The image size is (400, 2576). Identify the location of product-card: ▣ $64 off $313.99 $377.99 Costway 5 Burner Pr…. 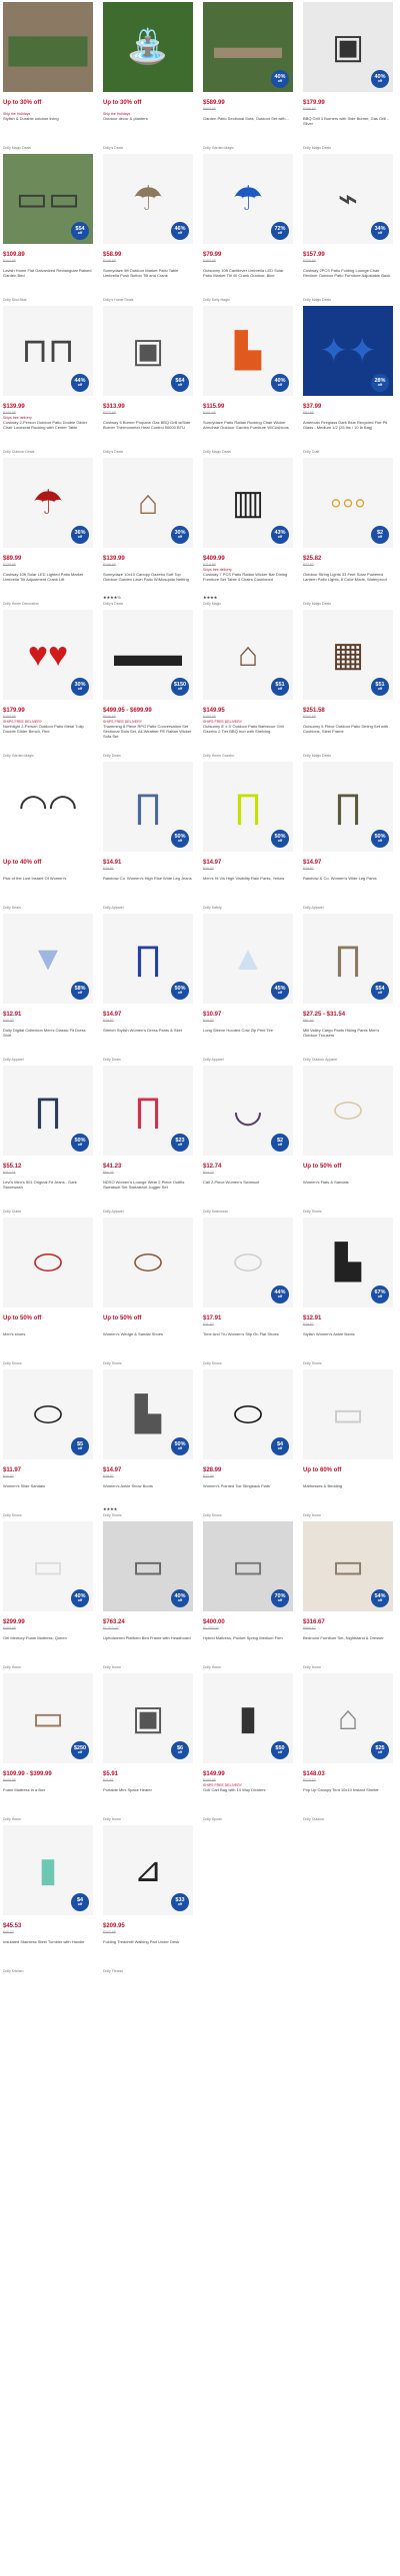
(150, 380).